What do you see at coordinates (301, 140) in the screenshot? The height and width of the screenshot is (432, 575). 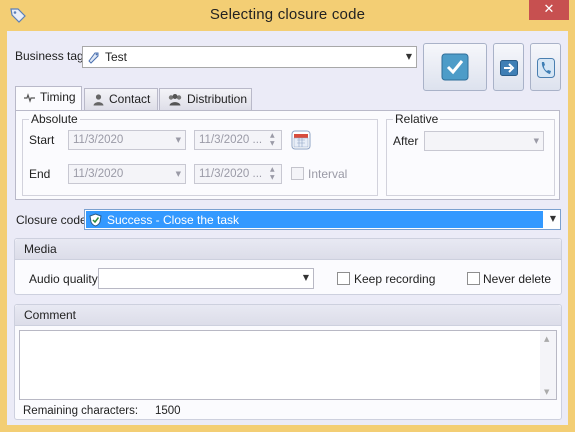 I see `calendar-icon` at bounding box center [301, 140].